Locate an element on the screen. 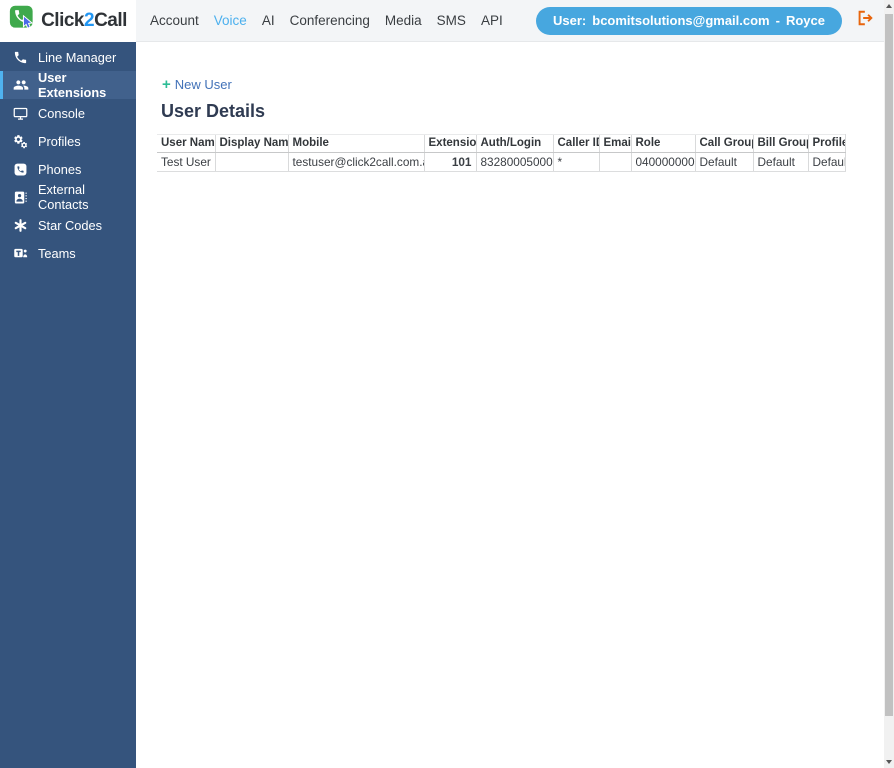 The height and width of the screenshot is (768, 894). nav-item-conferencing: Conferencing is located at coordinates (330, 20).